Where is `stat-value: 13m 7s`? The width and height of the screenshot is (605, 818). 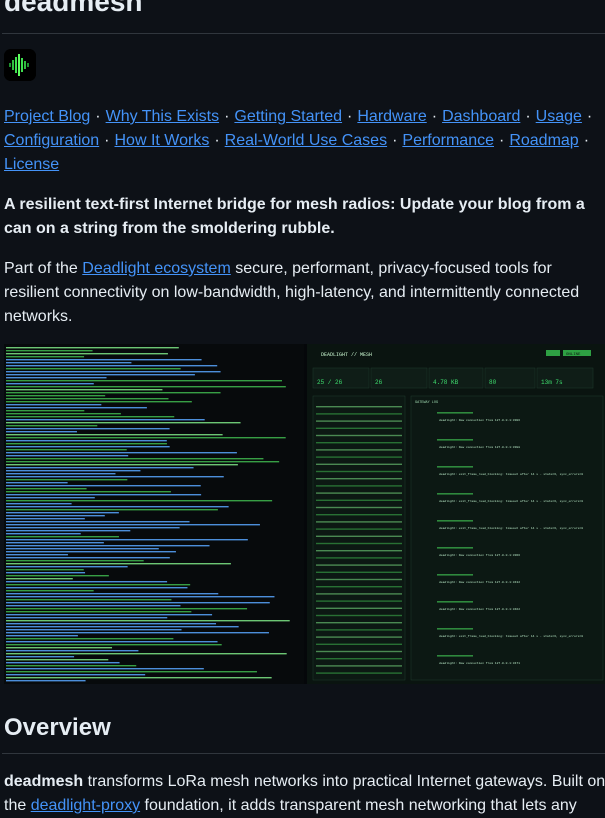 stat-value: 13m 7s is located at coordinates (552, 382).